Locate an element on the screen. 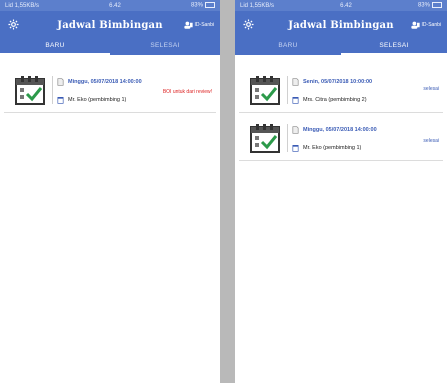 The width and height of the screenshot is (447, 383). lecturer-row: Mrs. Citra (pembimbing 2) is located at coordinates (329, 100).